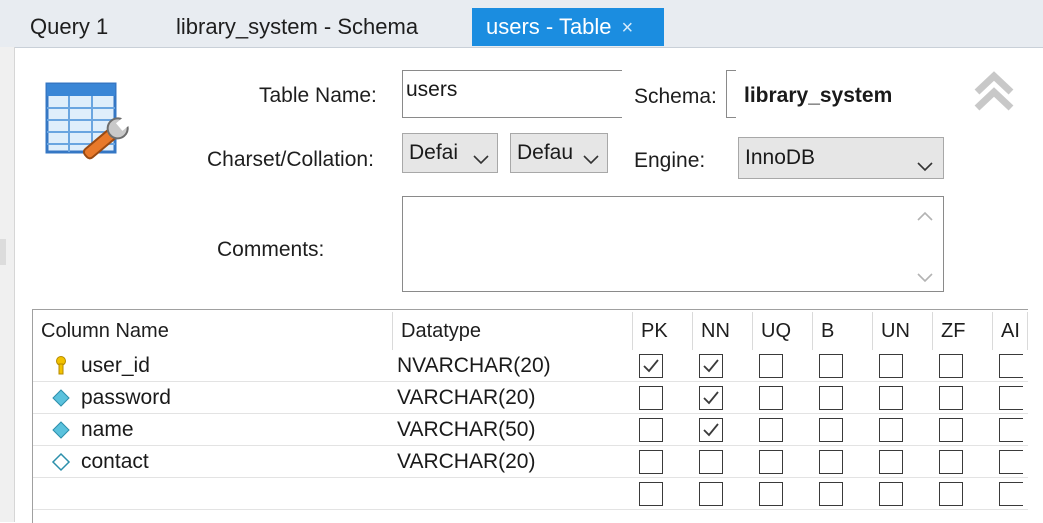 This screenshot has width=1043, height=523. I want to click on column-name-cell: contact, so click(115, 462).